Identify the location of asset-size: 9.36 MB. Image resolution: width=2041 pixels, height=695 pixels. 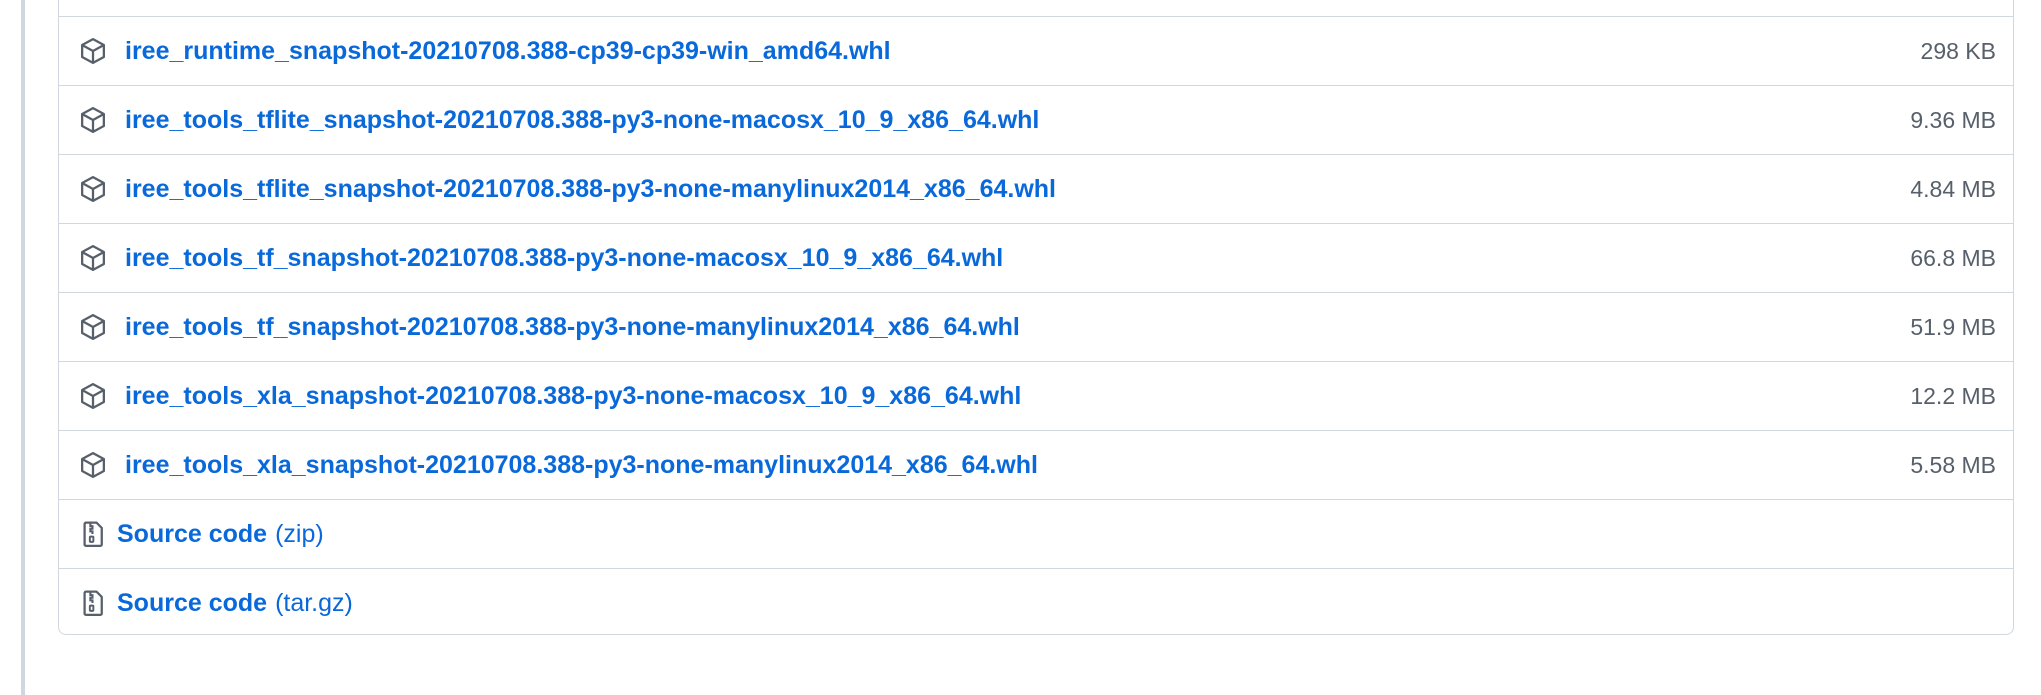
(1953, 119).